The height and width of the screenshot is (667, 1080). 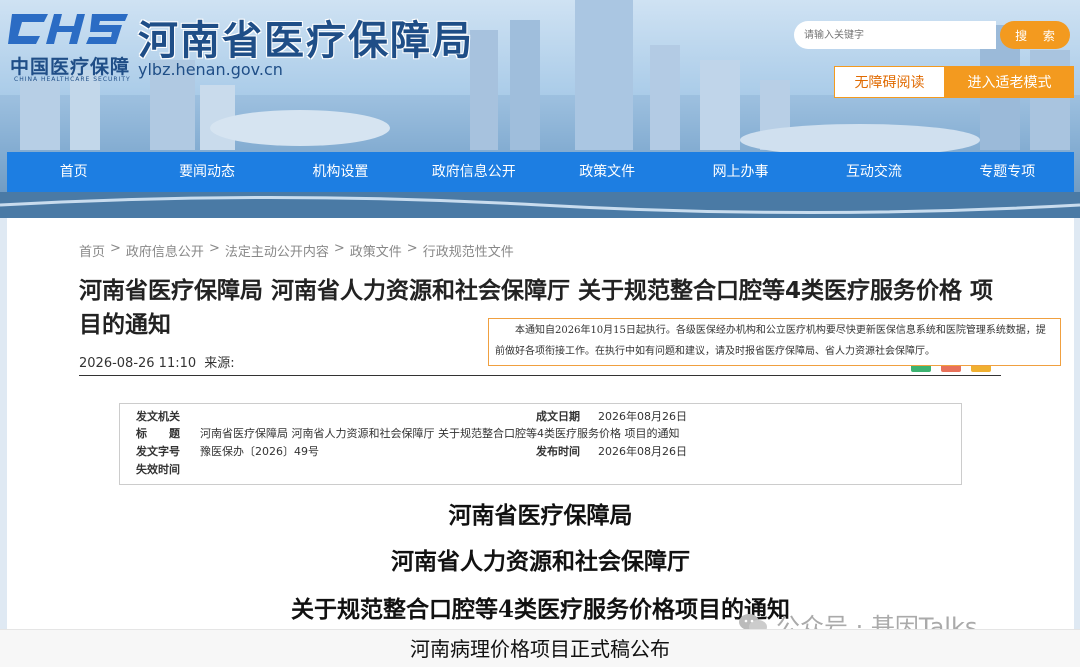 What do you see at coordinates (92, 250) in the screenshot?
I see `breadcrumb-home: 首页` at bounding box center [92, 250].